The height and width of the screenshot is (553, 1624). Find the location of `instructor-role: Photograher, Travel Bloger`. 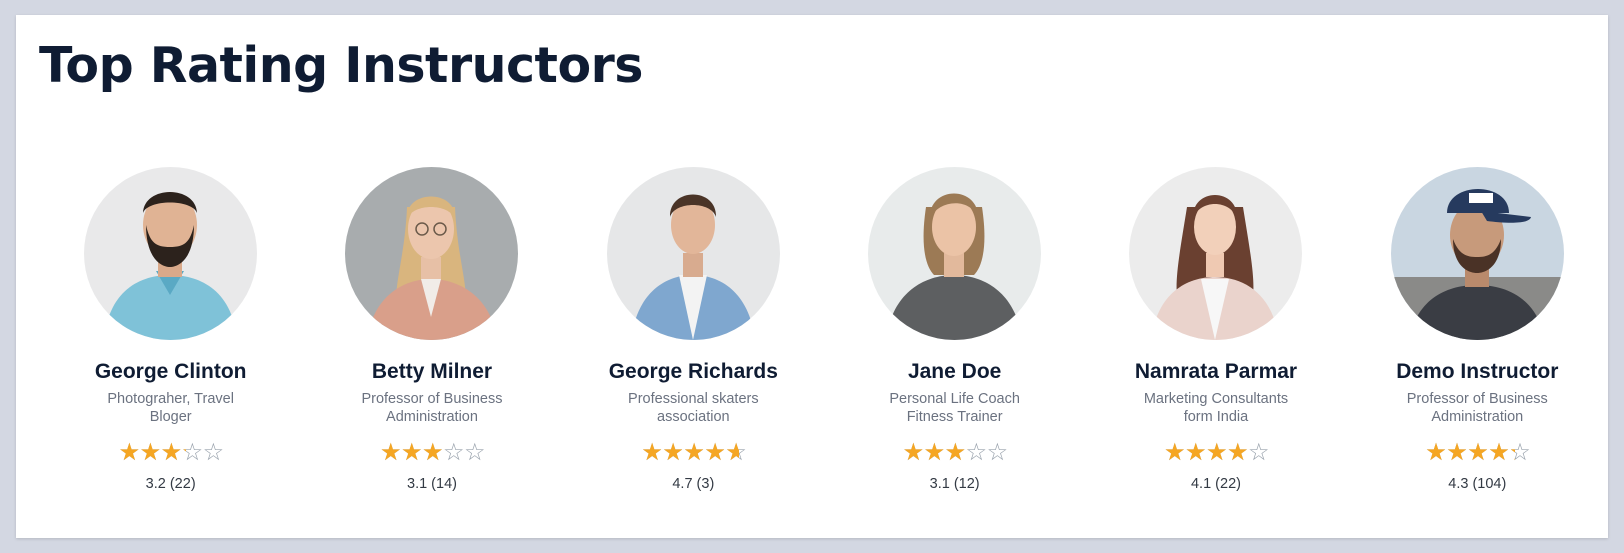

instructor-role: Photograher, Travel Bloger is located at coordinates (170, 408).